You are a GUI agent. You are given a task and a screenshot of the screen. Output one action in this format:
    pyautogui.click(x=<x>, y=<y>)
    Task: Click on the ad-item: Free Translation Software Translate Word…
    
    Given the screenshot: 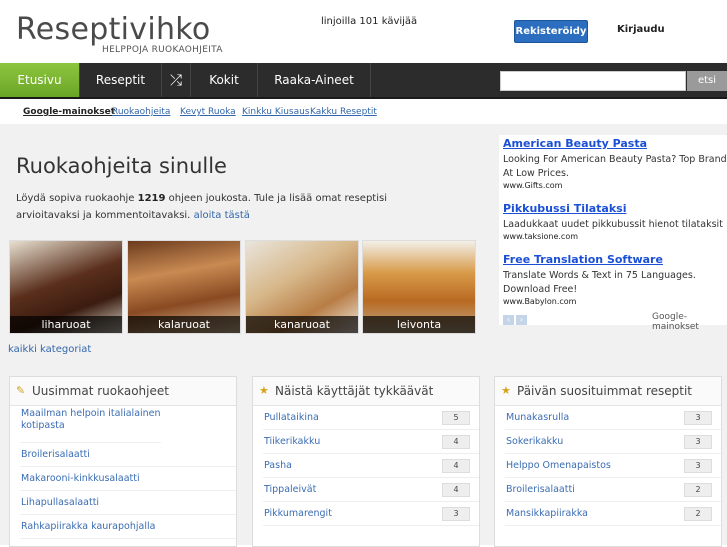 What is the action you would take?
    pyautogui.click(x=615, y=279)
    